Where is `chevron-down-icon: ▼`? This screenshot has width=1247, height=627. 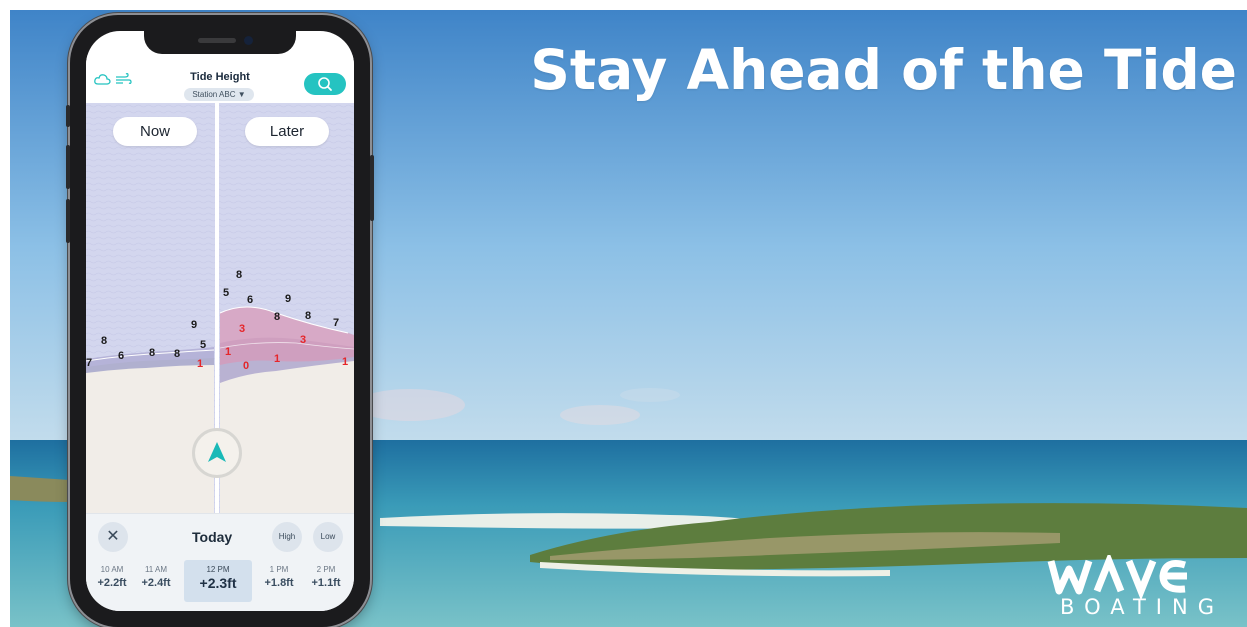
chevron-down-icon: ▼ is located at coordinates (241, 94).